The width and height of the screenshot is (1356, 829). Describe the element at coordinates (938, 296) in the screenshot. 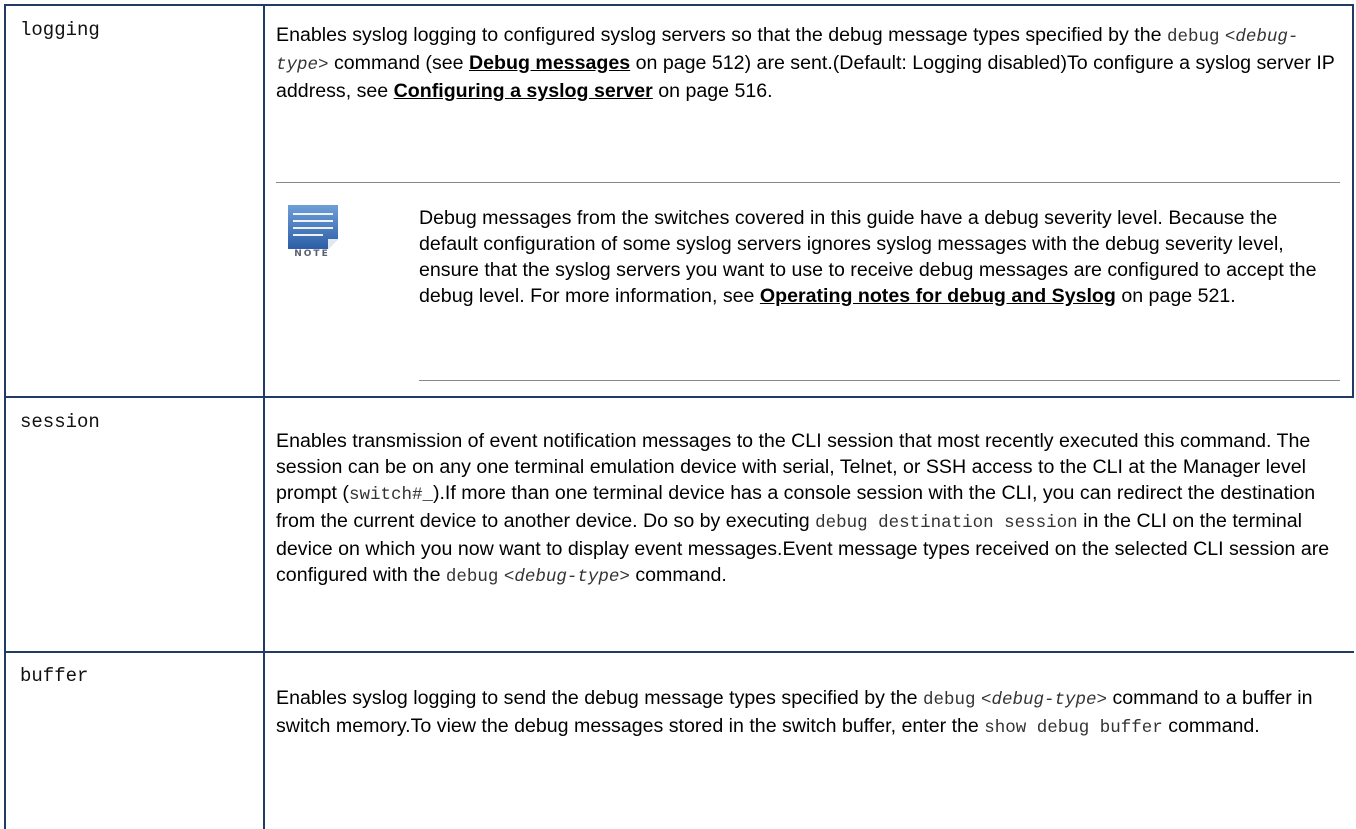

I see `link-operating-notes: Operating notes for debug and Syslog` at that location.